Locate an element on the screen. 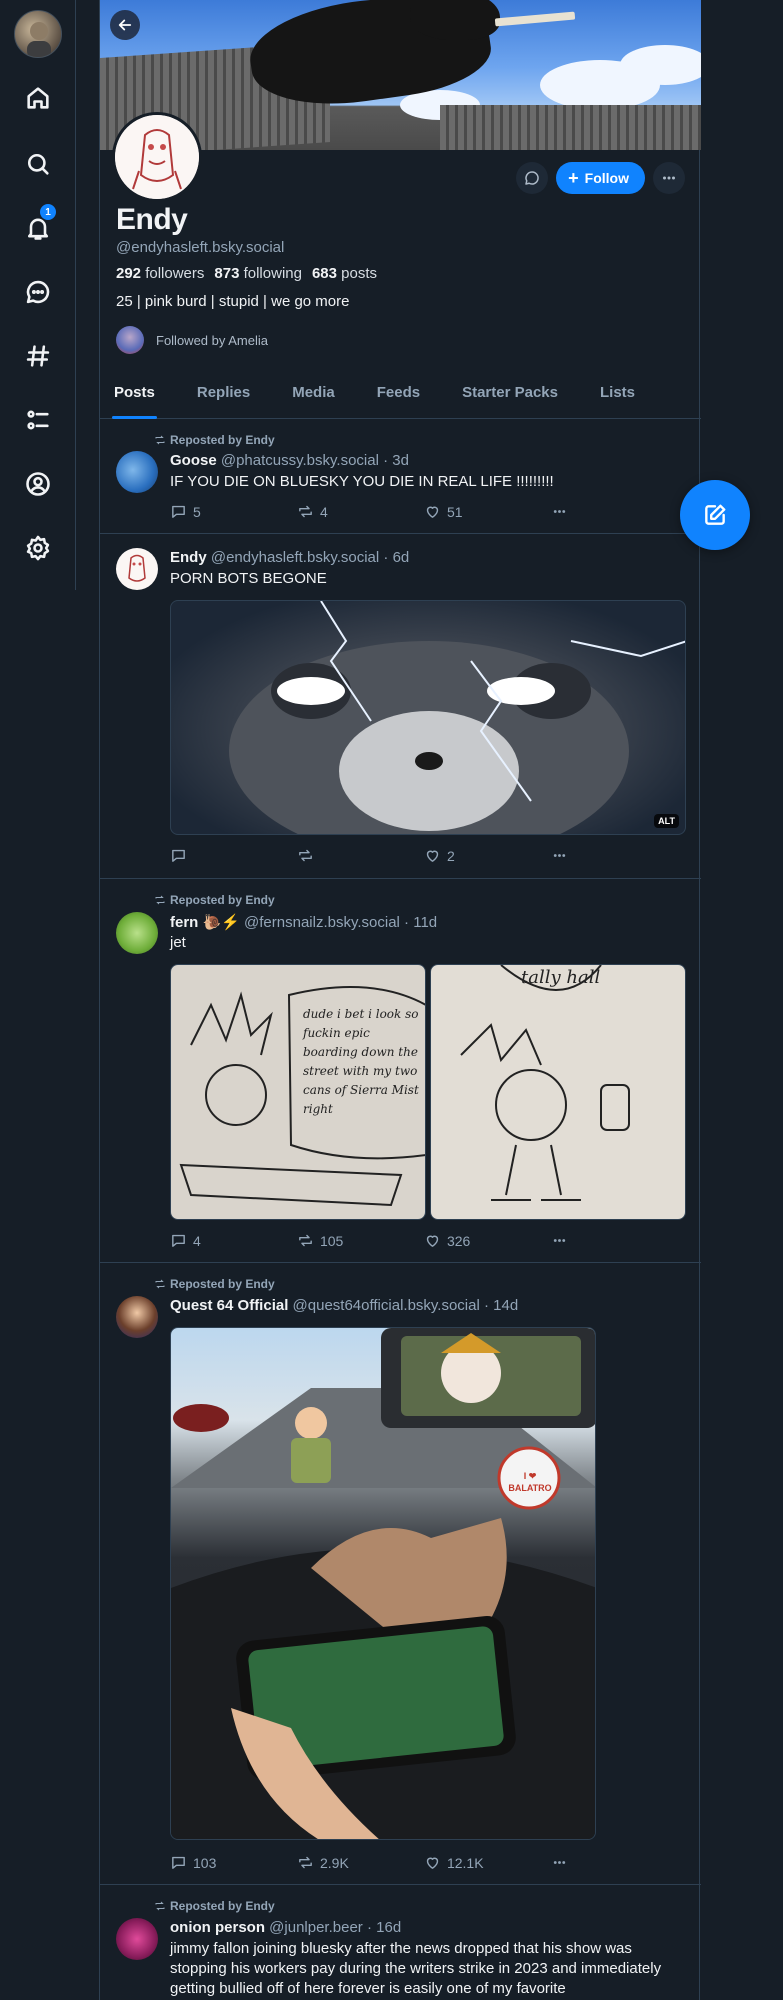 The height and width of the screenshot is (2000, 783). compose-pencil-icon is located at coordinates (715, 514).